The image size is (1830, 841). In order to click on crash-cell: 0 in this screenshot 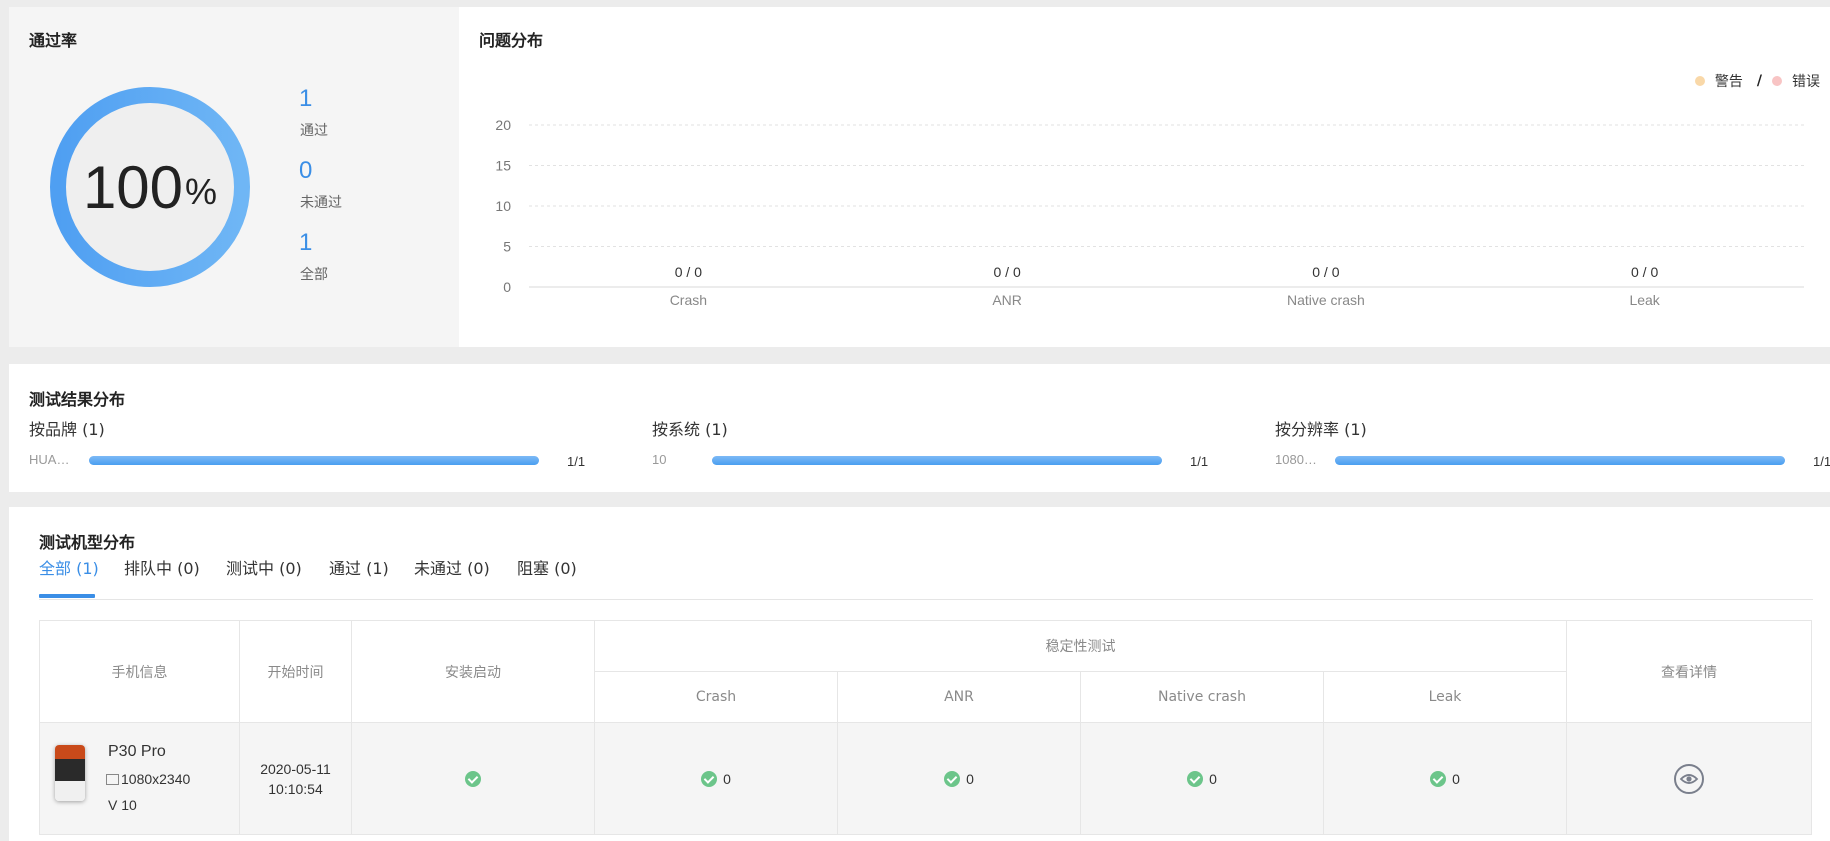, I will do `click(716, 778)`.